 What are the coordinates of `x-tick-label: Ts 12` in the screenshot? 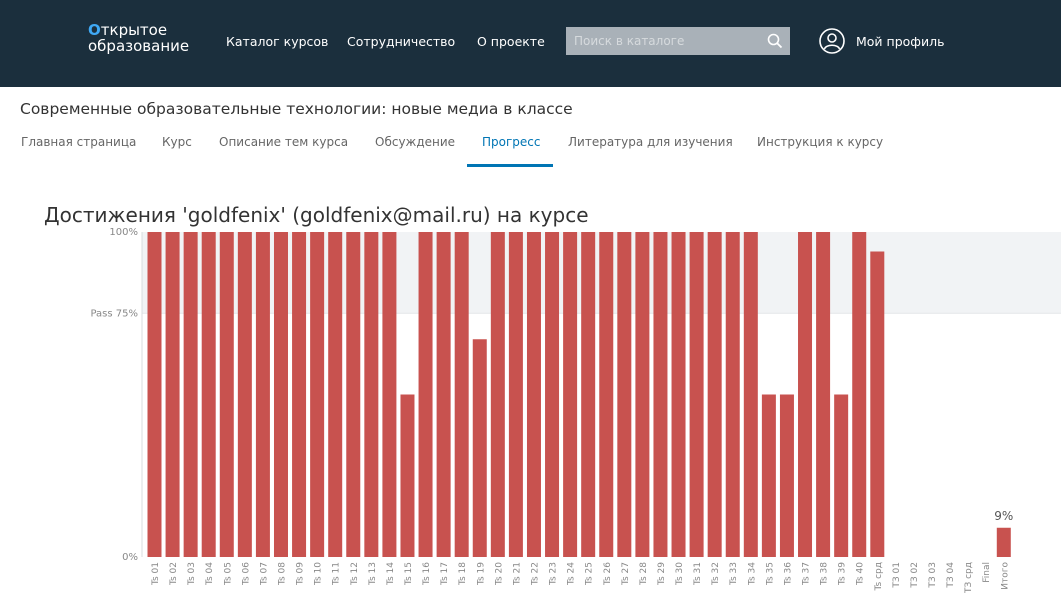 It's located at (355, 574).